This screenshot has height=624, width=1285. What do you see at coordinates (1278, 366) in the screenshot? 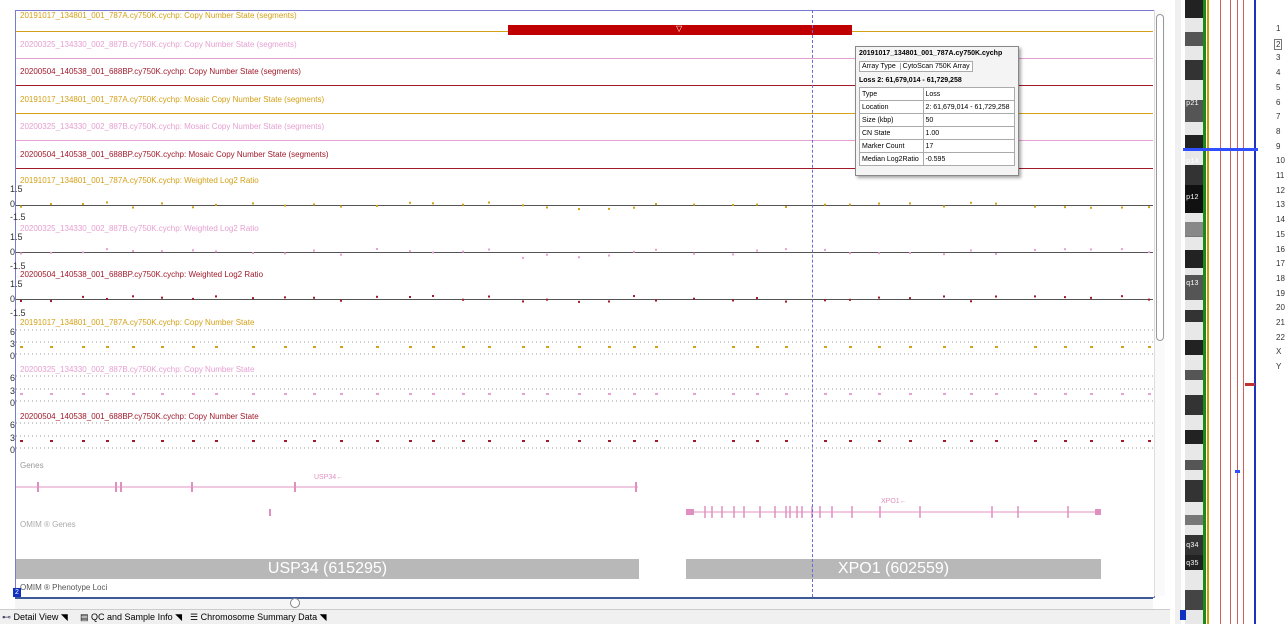
I see `chromosome-item-Y: Y` at bounding box center [1278, 366].